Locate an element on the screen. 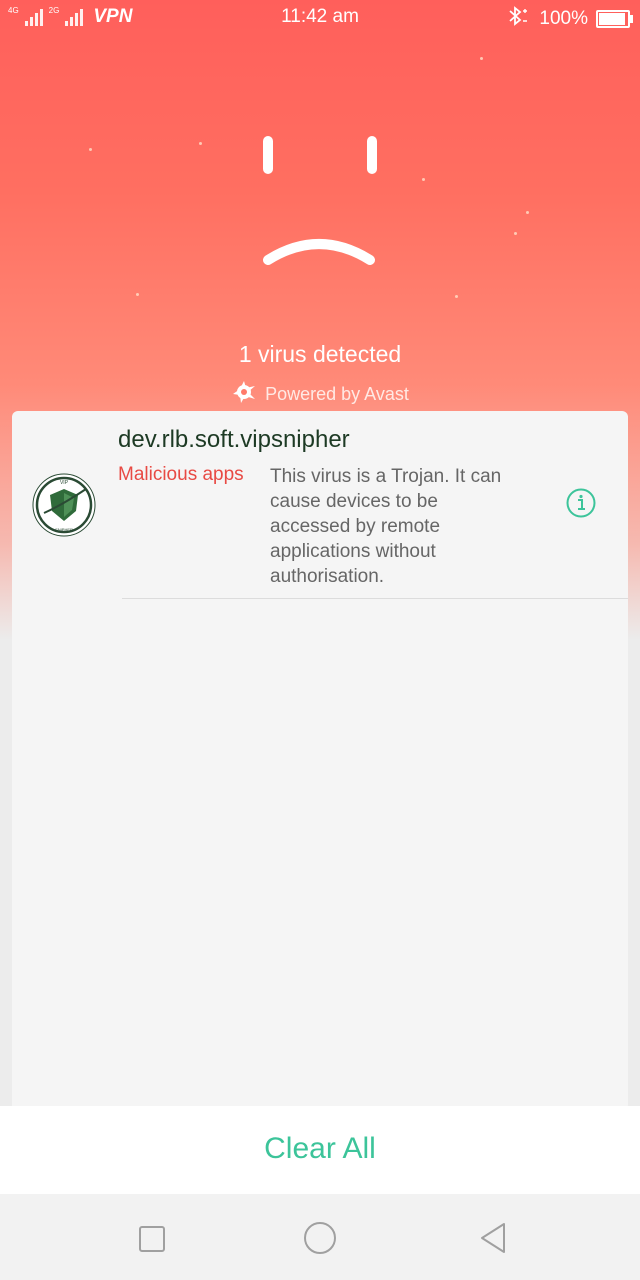 This screenshot has height=1280, width=640. status-bar-right: 100% is located at coordinates (569, 19).